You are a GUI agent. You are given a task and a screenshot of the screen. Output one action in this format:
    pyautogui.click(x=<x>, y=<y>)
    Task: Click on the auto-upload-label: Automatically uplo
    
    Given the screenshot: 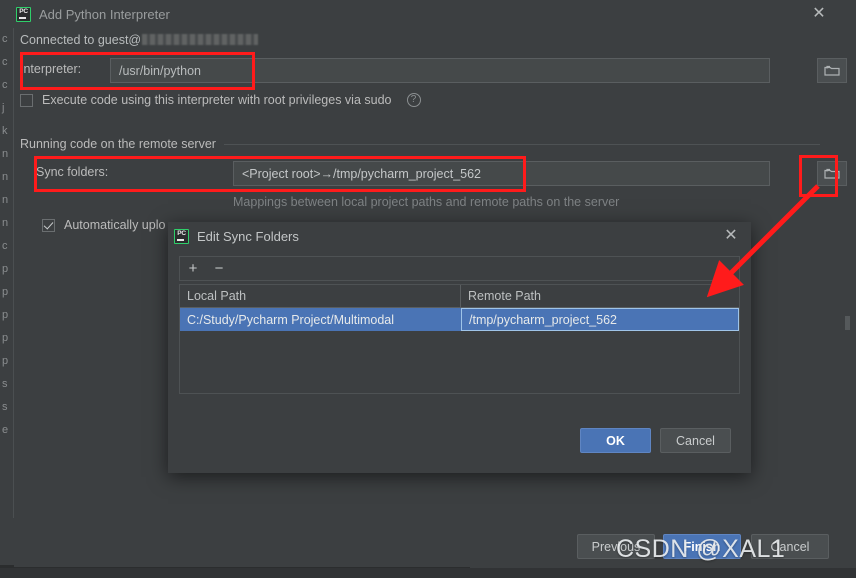 What is the action you would take?
    pyautogui.click(x=115, y=225)
    